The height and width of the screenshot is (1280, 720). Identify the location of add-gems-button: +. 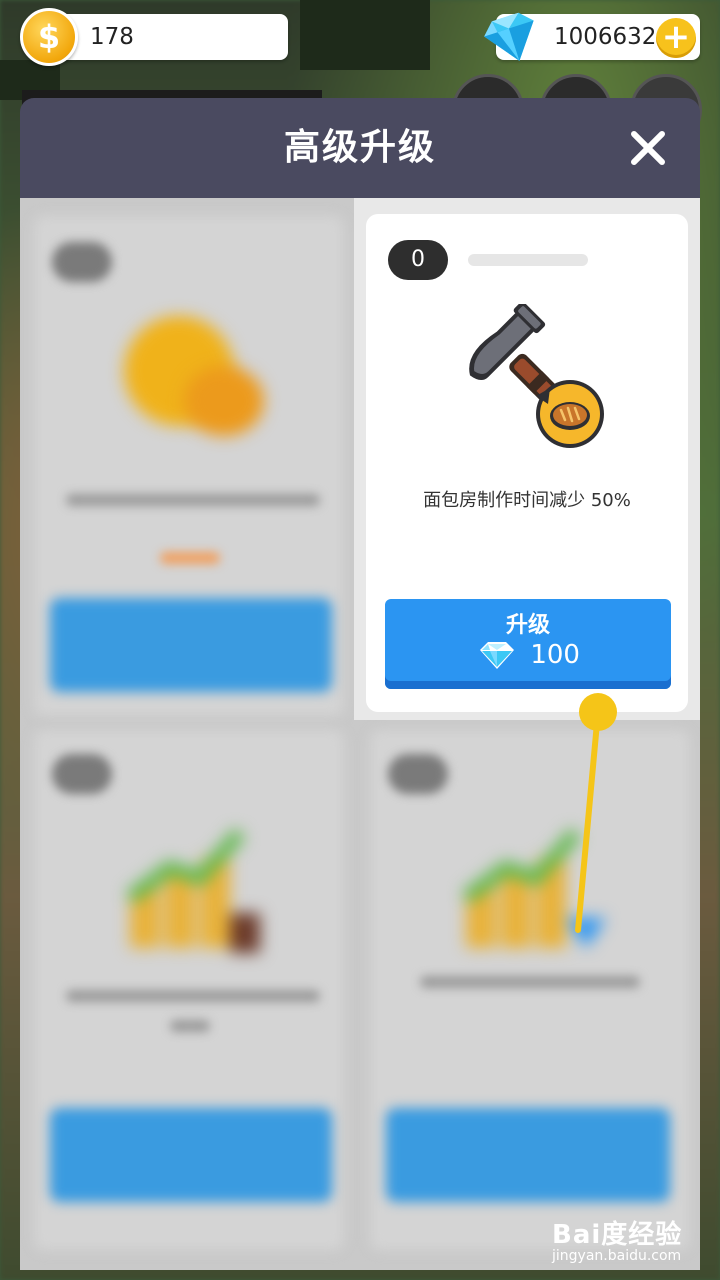
(676, 38).